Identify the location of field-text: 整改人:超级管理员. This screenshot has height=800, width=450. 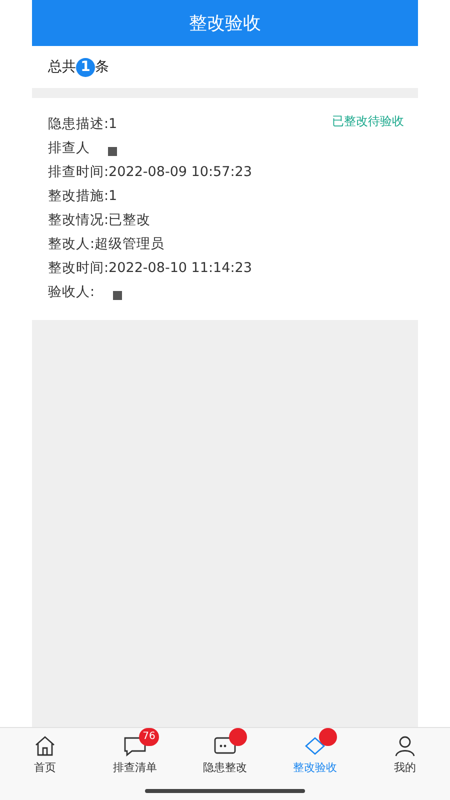
(106, 244).